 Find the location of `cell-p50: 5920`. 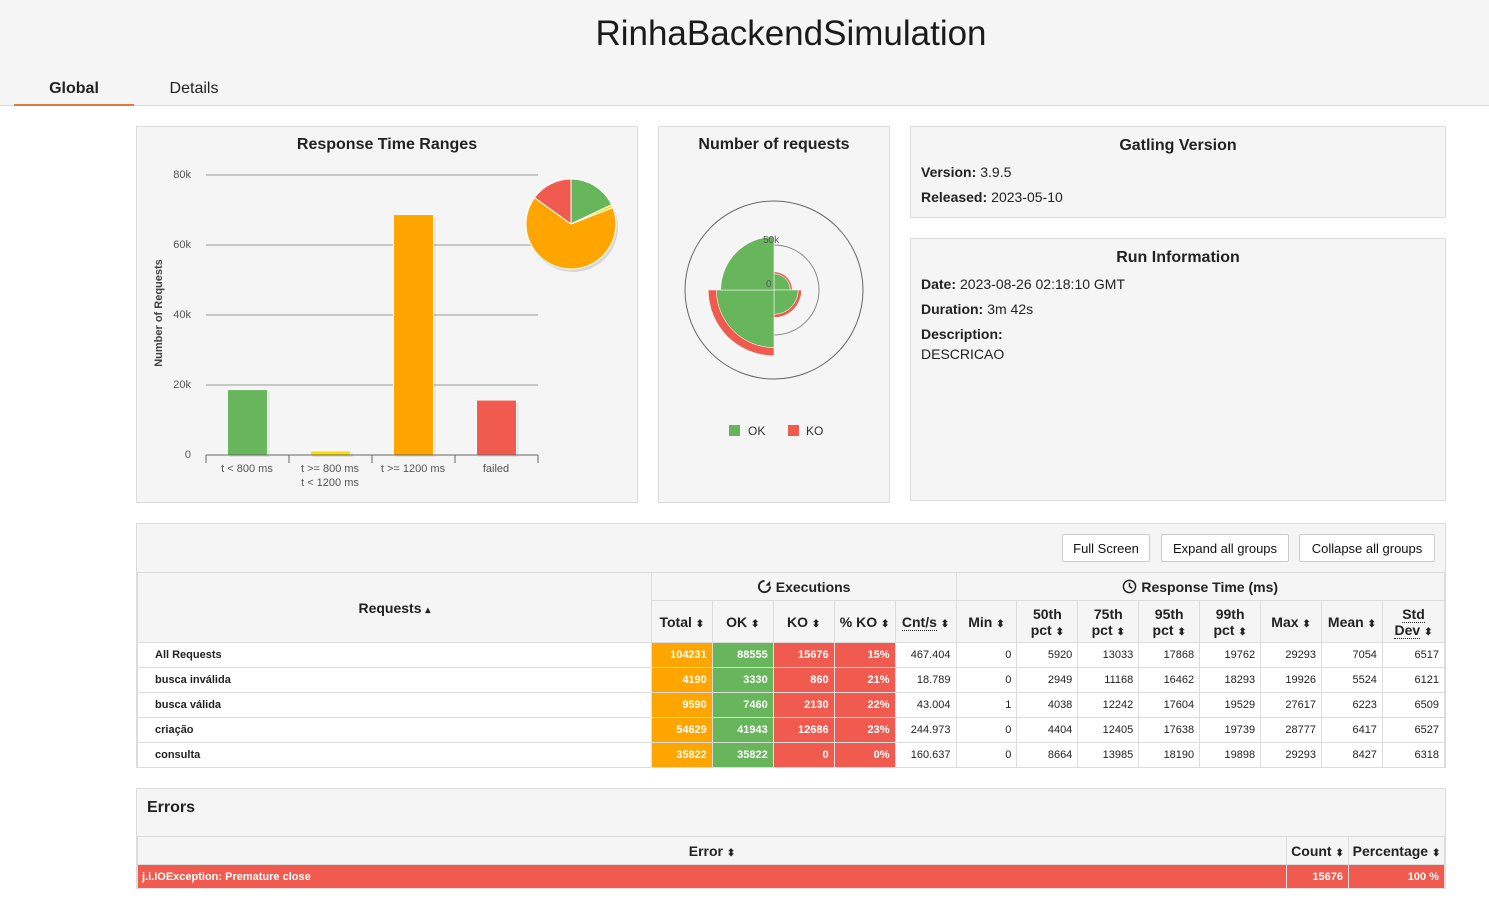

cell-p50: 5920 is located at coordinates (1047, 655).